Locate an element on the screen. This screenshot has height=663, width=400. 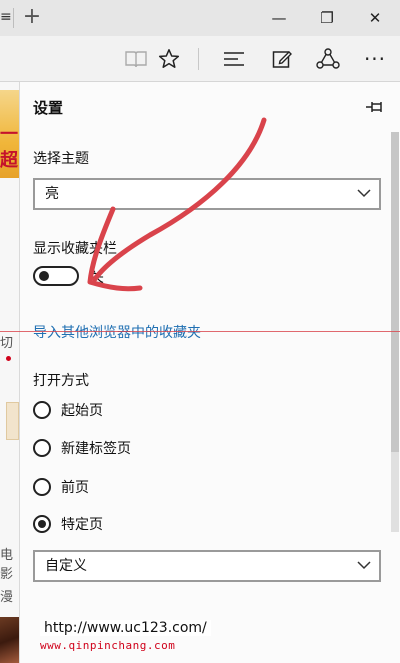
share-icon is located at coordinates (328, 59).